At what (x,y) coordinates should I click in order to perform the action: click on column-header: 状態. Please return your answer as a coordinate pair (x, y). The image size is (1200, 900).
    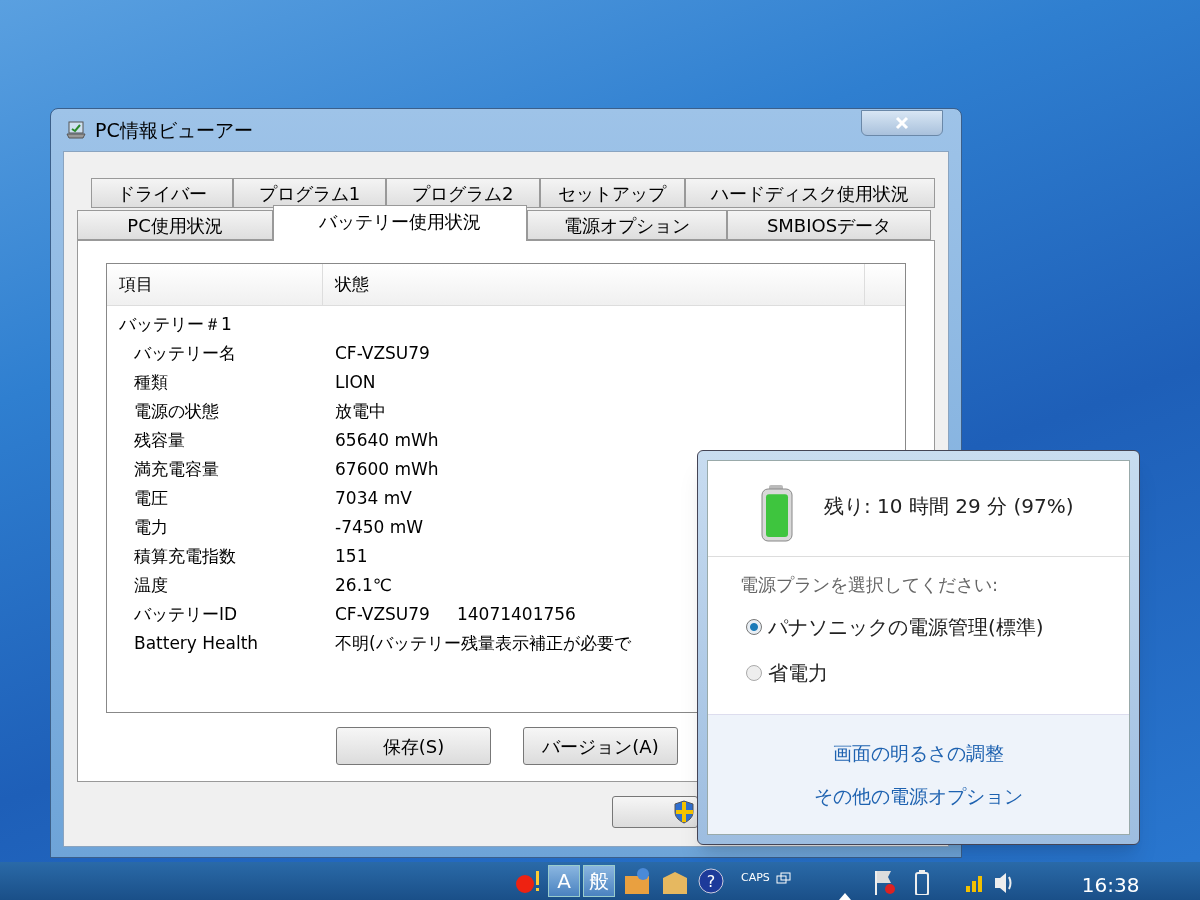
    Looking at the image, I should click on (594, 284).